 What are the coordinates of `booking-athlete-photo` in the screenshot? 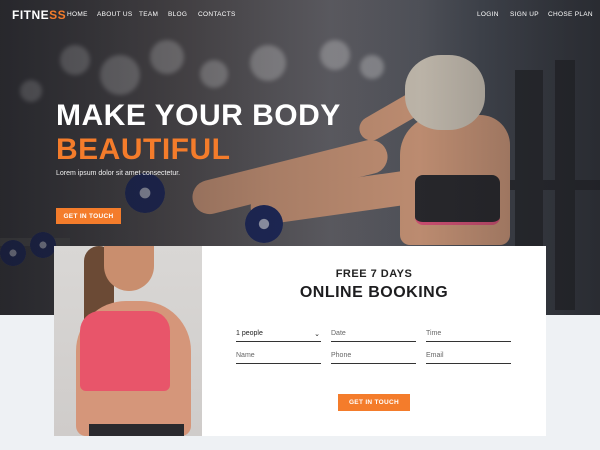 It's located at (128, 341).